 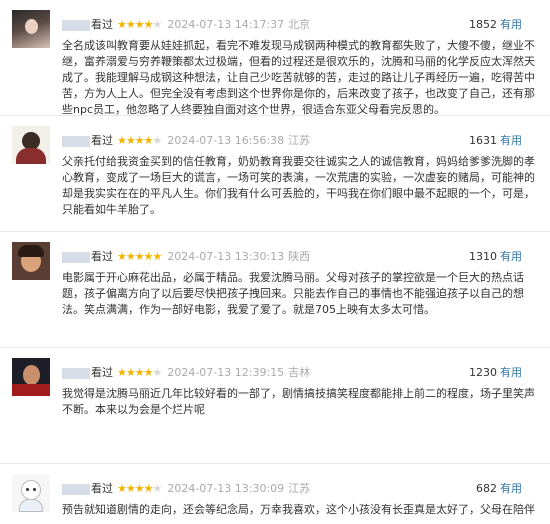 What do you see at coordinates (483, 24) in the screenshot?
I see `vote-count: 1852` at bounding box center [483, 24].